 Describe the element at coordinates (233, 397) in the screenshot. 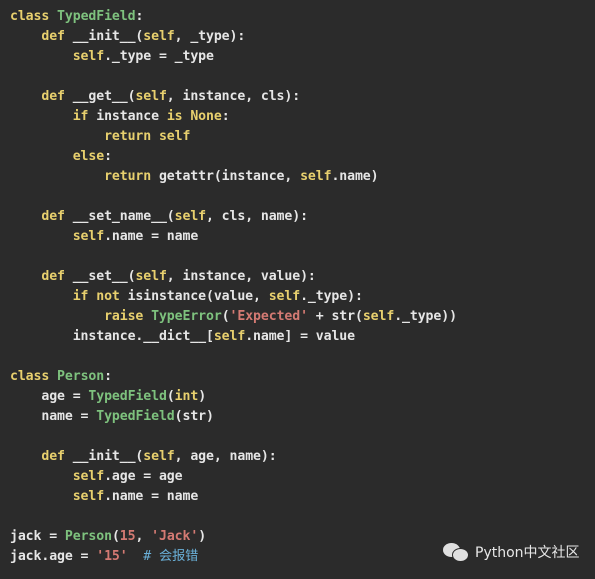

I see `code-line: age = TypedField(int)` at that location.